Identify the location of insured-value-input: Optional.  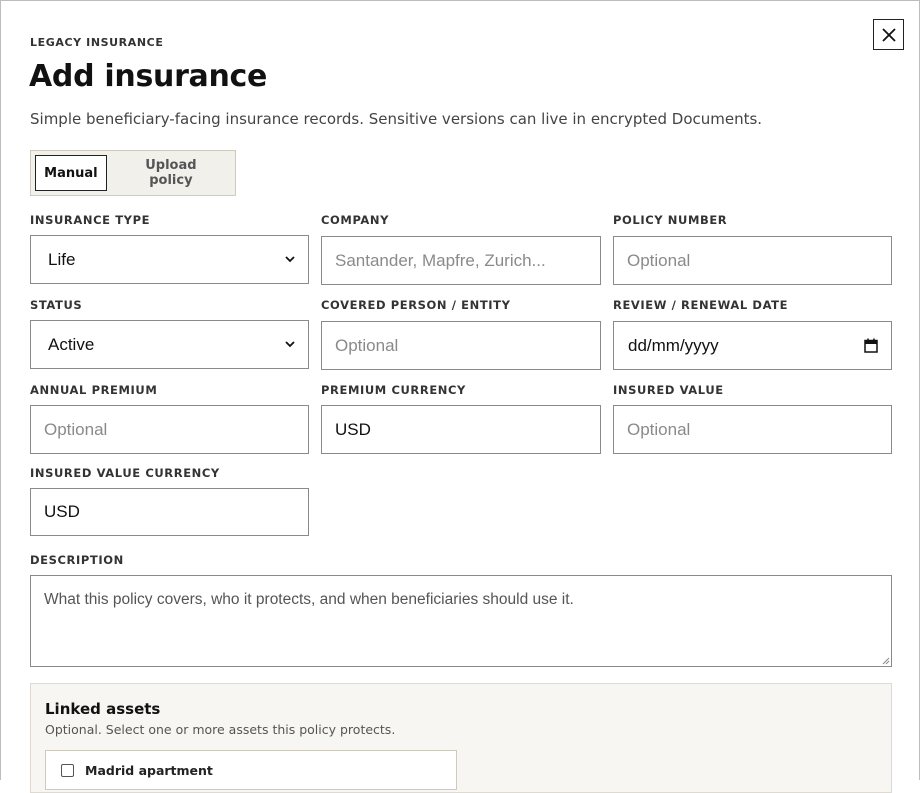
(752, 429).